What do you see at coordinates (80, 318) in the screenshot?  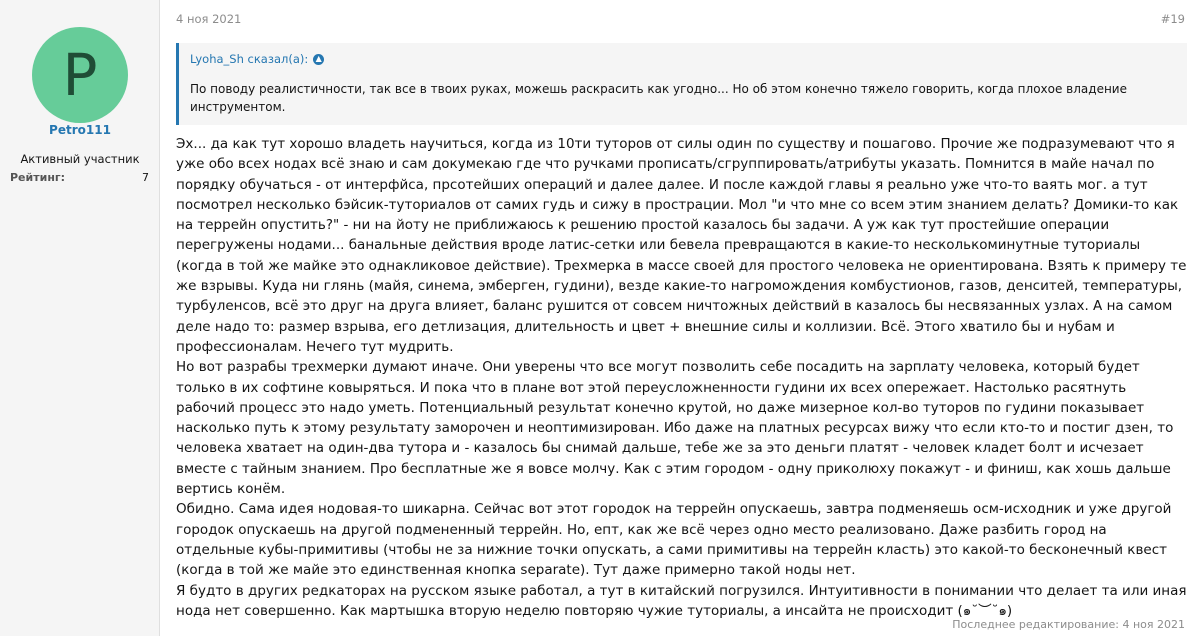 I see `user-panel: P Petro111 Активный участник Рейтинг: 7` at bounding box center [80, 318].